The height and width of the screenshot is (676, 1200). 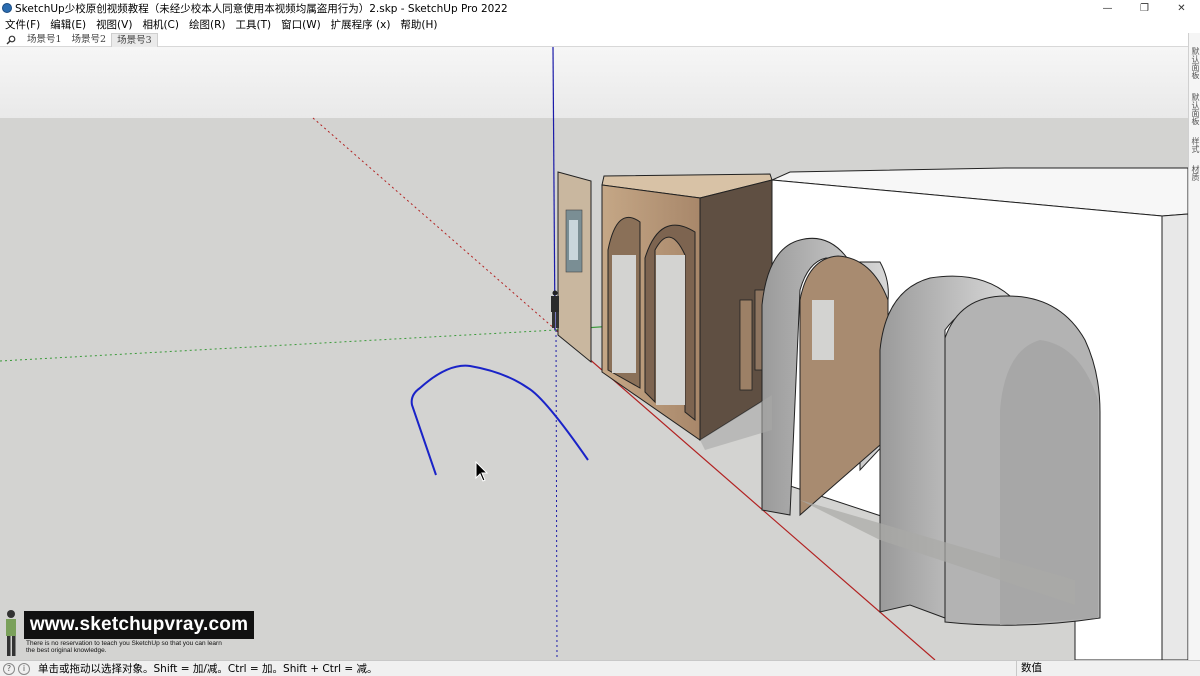 I want to click on menu-tools: 工具(T), so click(x=253, y=24).